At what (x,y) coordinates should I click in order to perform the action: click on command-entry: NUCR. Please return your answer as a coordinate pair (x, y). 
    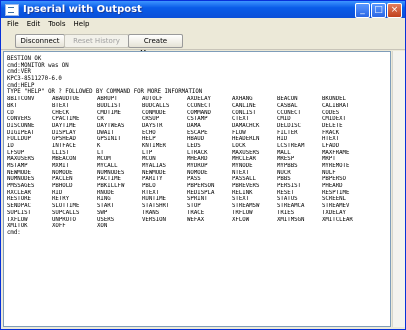
    Looking at the image, I should click on (284, 172).